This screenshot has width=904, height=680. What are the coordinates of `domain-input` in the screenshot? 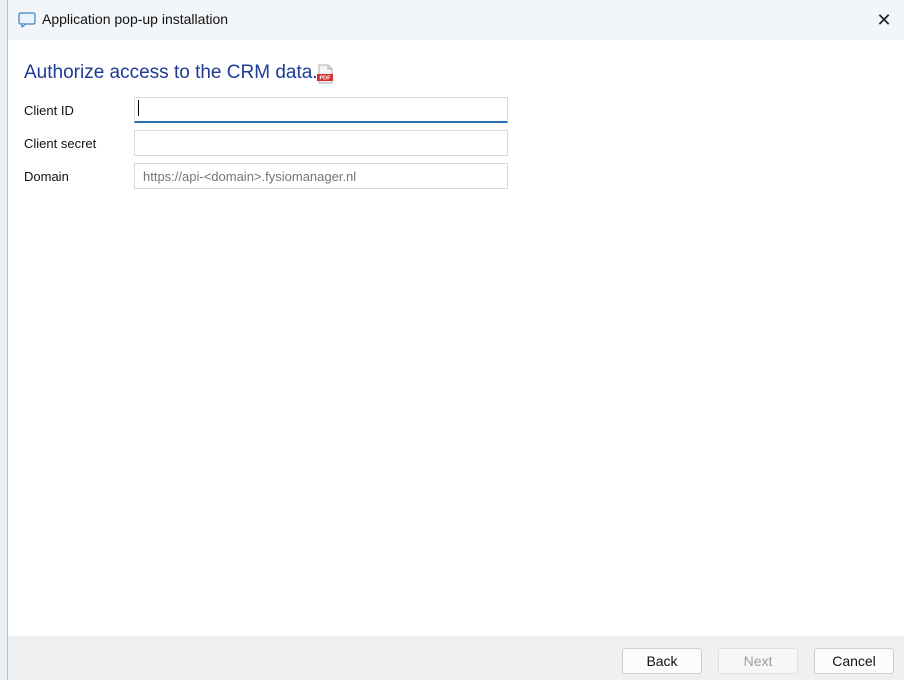 It's located at (321, 176).